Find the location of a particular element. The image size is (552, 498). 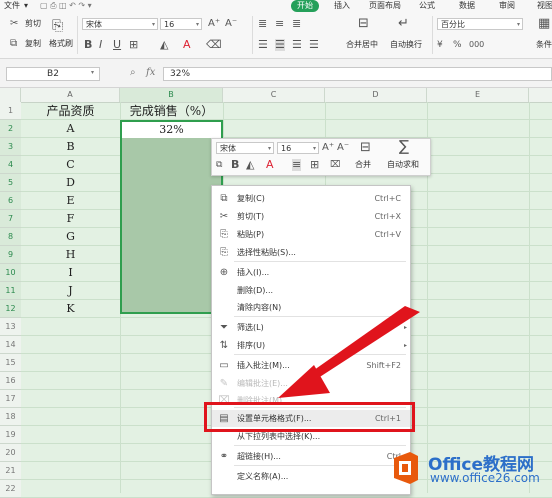

tab-start: 开始 is located at coordinates (305, 6).